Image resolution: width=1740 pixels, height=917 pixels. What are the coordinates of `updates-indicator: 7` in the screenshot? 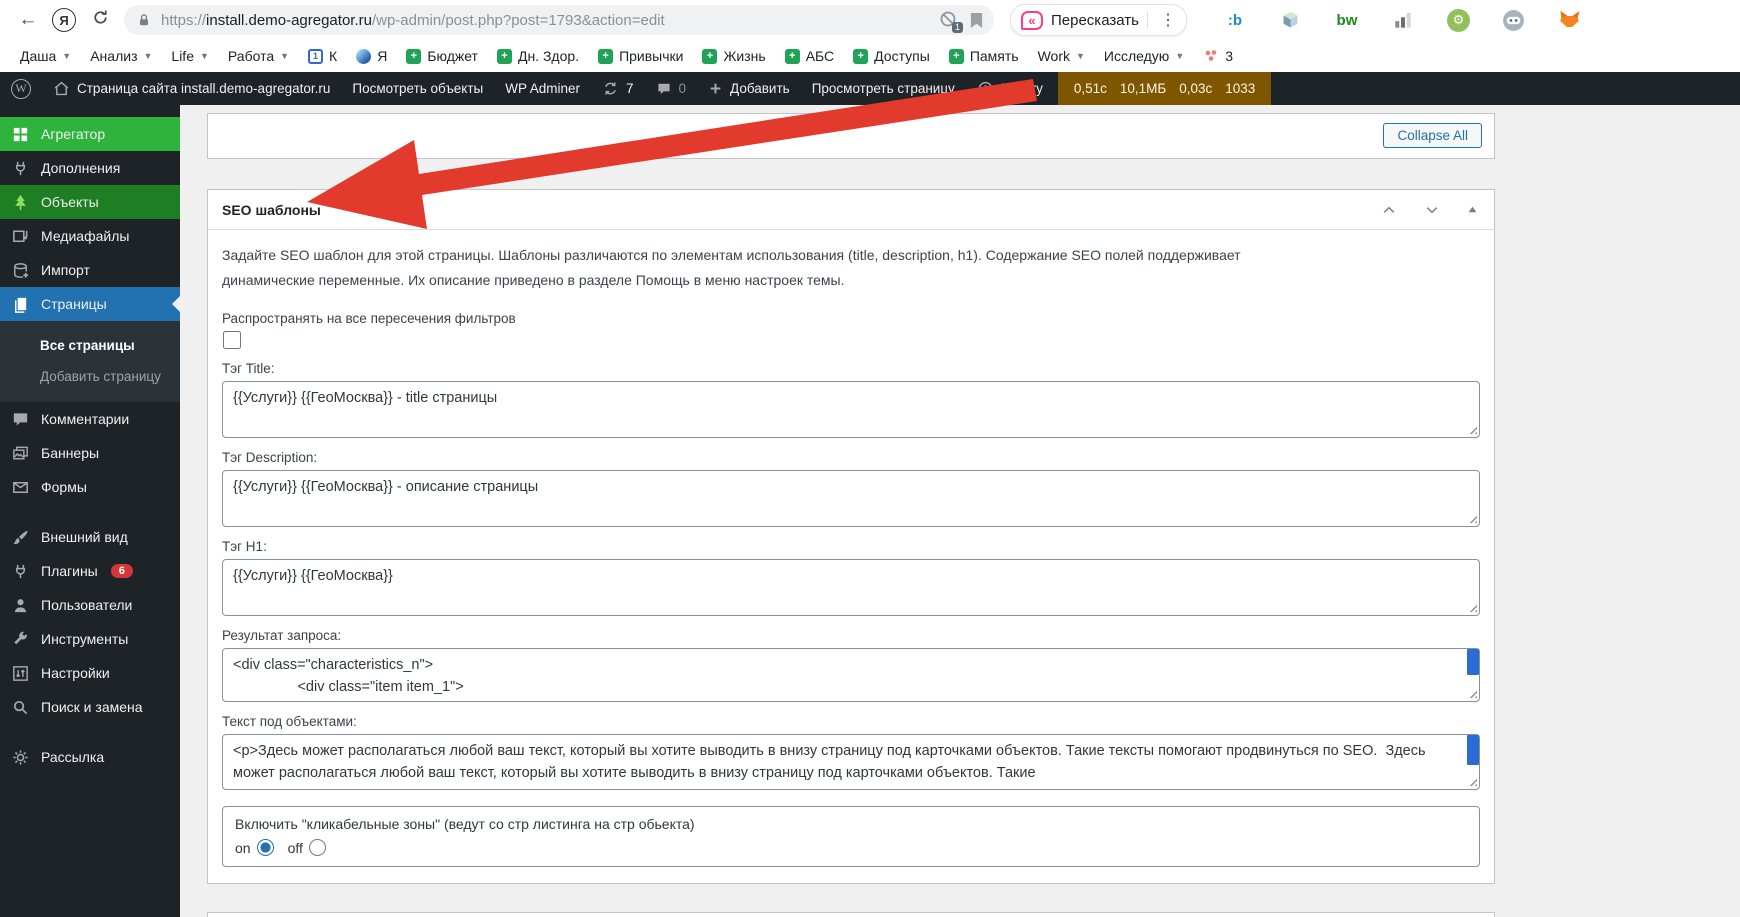 It's located at (618, 88).